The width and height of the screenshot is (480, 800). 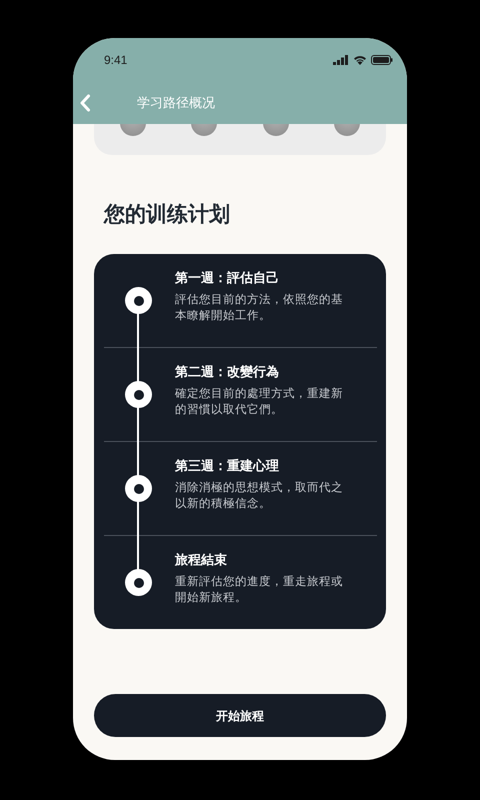 What do you see at coordinates (240, 715) in the screenshot?
I see `start-button: 开始旅程` at bounding box center [240, 715].